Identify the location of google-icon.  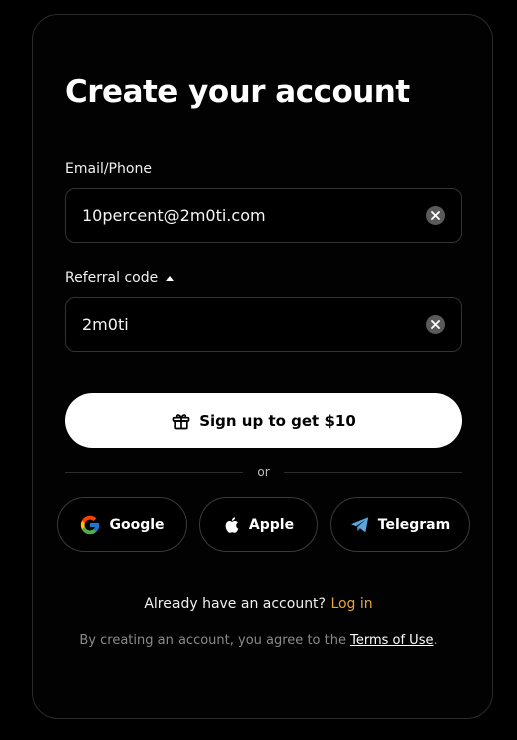
(90, 524).